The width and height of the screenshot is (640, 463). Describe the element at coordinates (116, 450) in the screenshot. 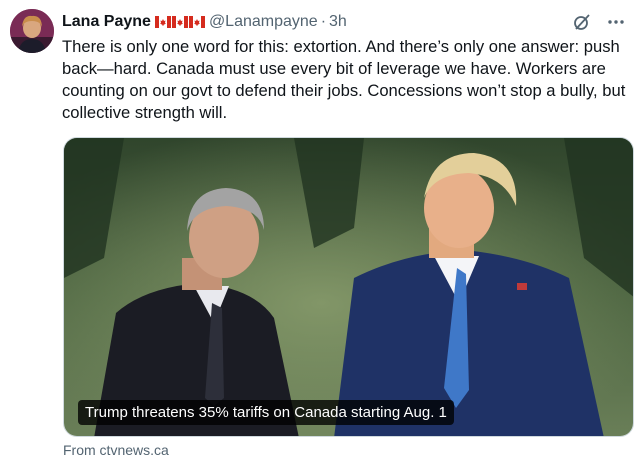

I see `link-source: From ctvnews.ca` at that location.